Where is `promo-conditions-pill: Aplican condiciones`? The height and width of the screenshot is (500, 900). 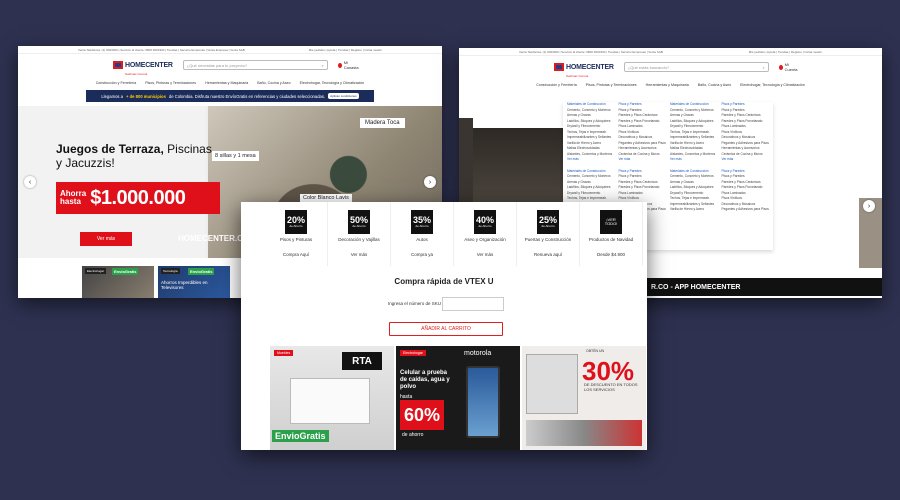
promo-conditions-pill: Aplican condiciones is located at coordinates (343, 96).